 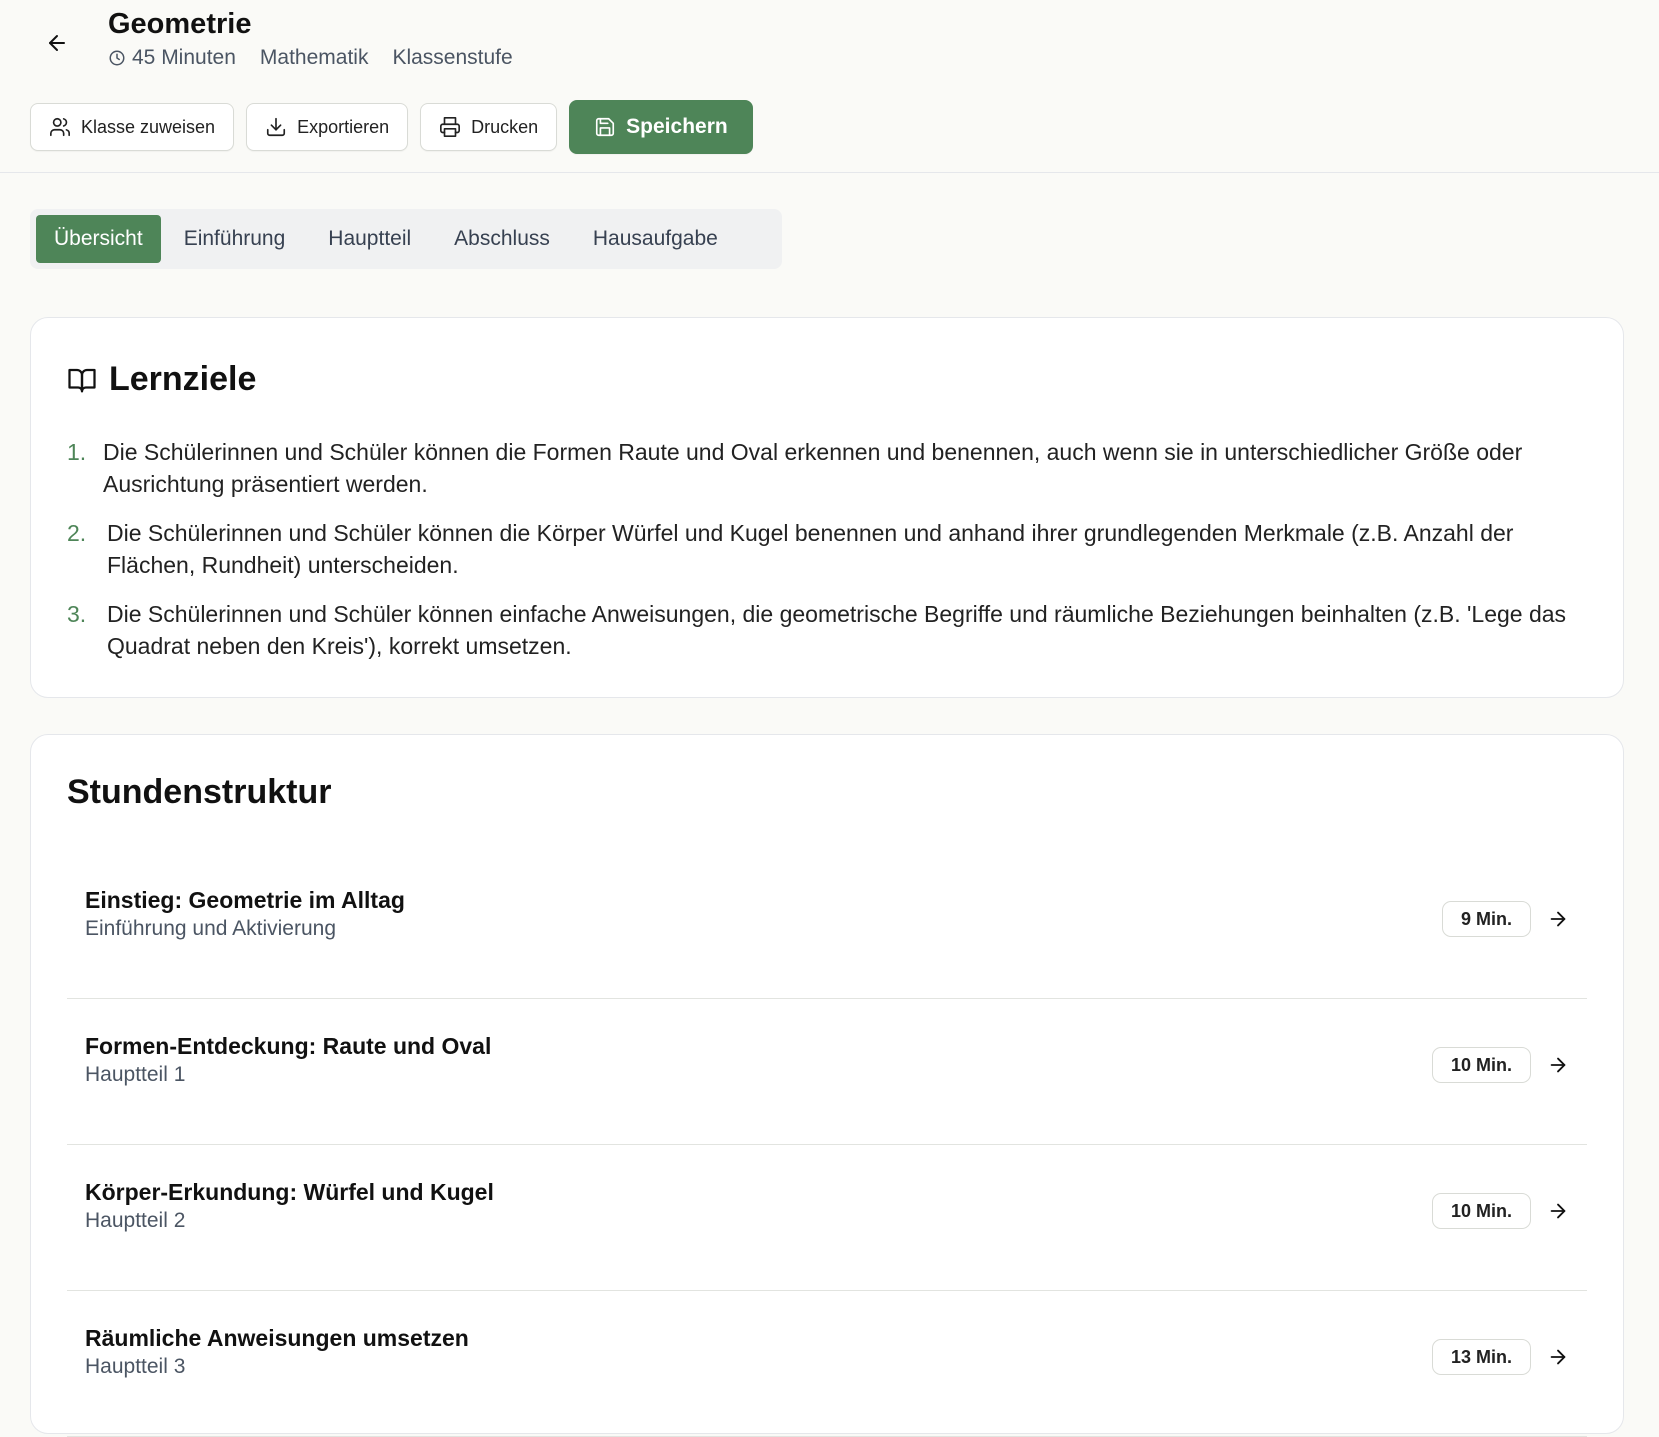 What do you see at coordinates (369, 239) in the screenshot?
I see `tab-main-part: Hauptteil` at bounding box center [369, 239].